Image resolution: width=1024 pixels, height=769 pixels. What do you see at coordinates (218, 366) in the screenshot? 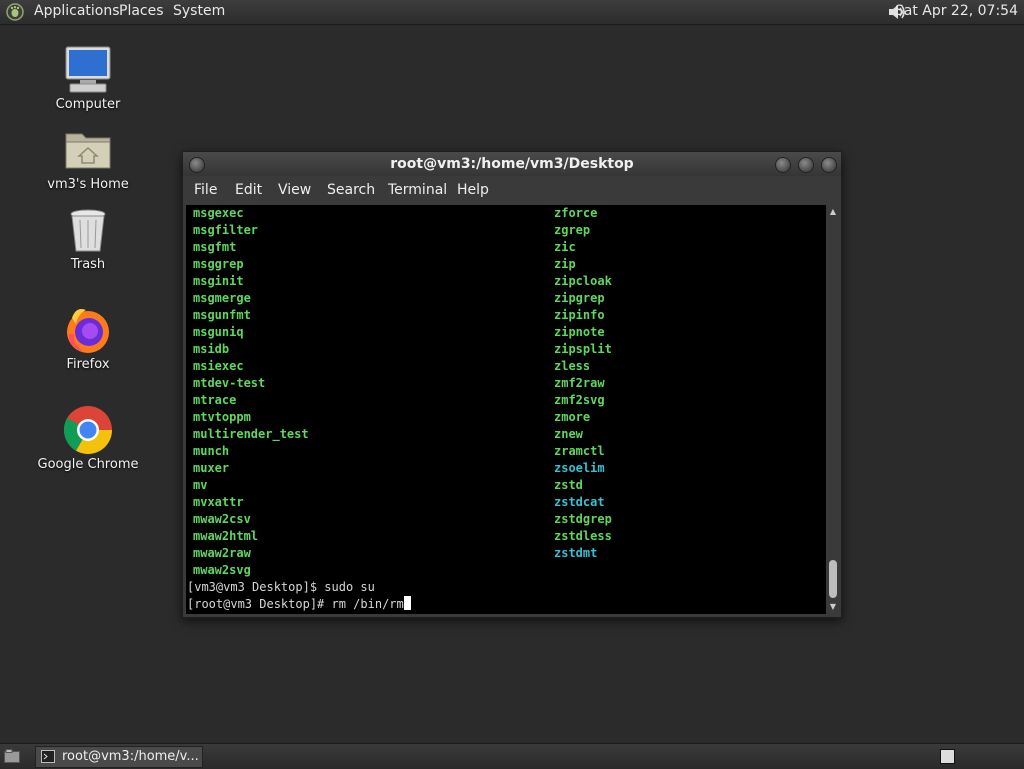
I see `output-left-item: msiexec` at bounding box center [218, 366].